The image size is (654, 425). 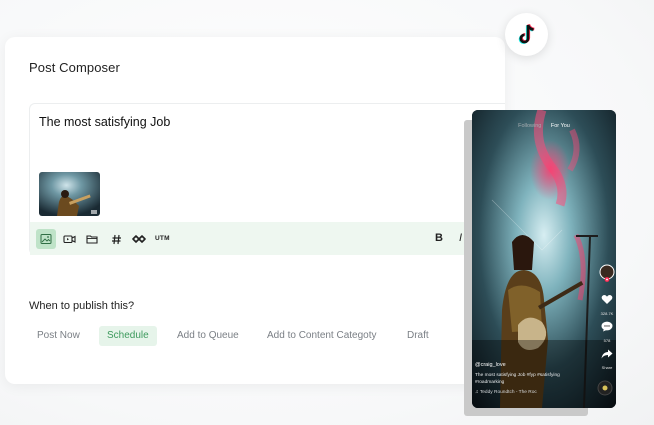 I want to click on share-button: Share, so click(x=607, y=358).